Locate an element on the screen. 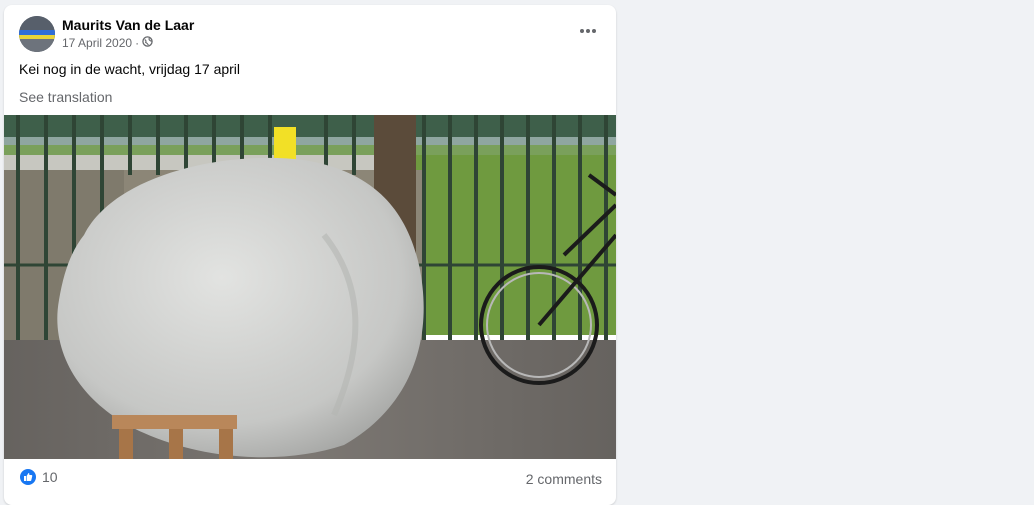  see-translation-link: See translation is located at coordinates (65, 97).